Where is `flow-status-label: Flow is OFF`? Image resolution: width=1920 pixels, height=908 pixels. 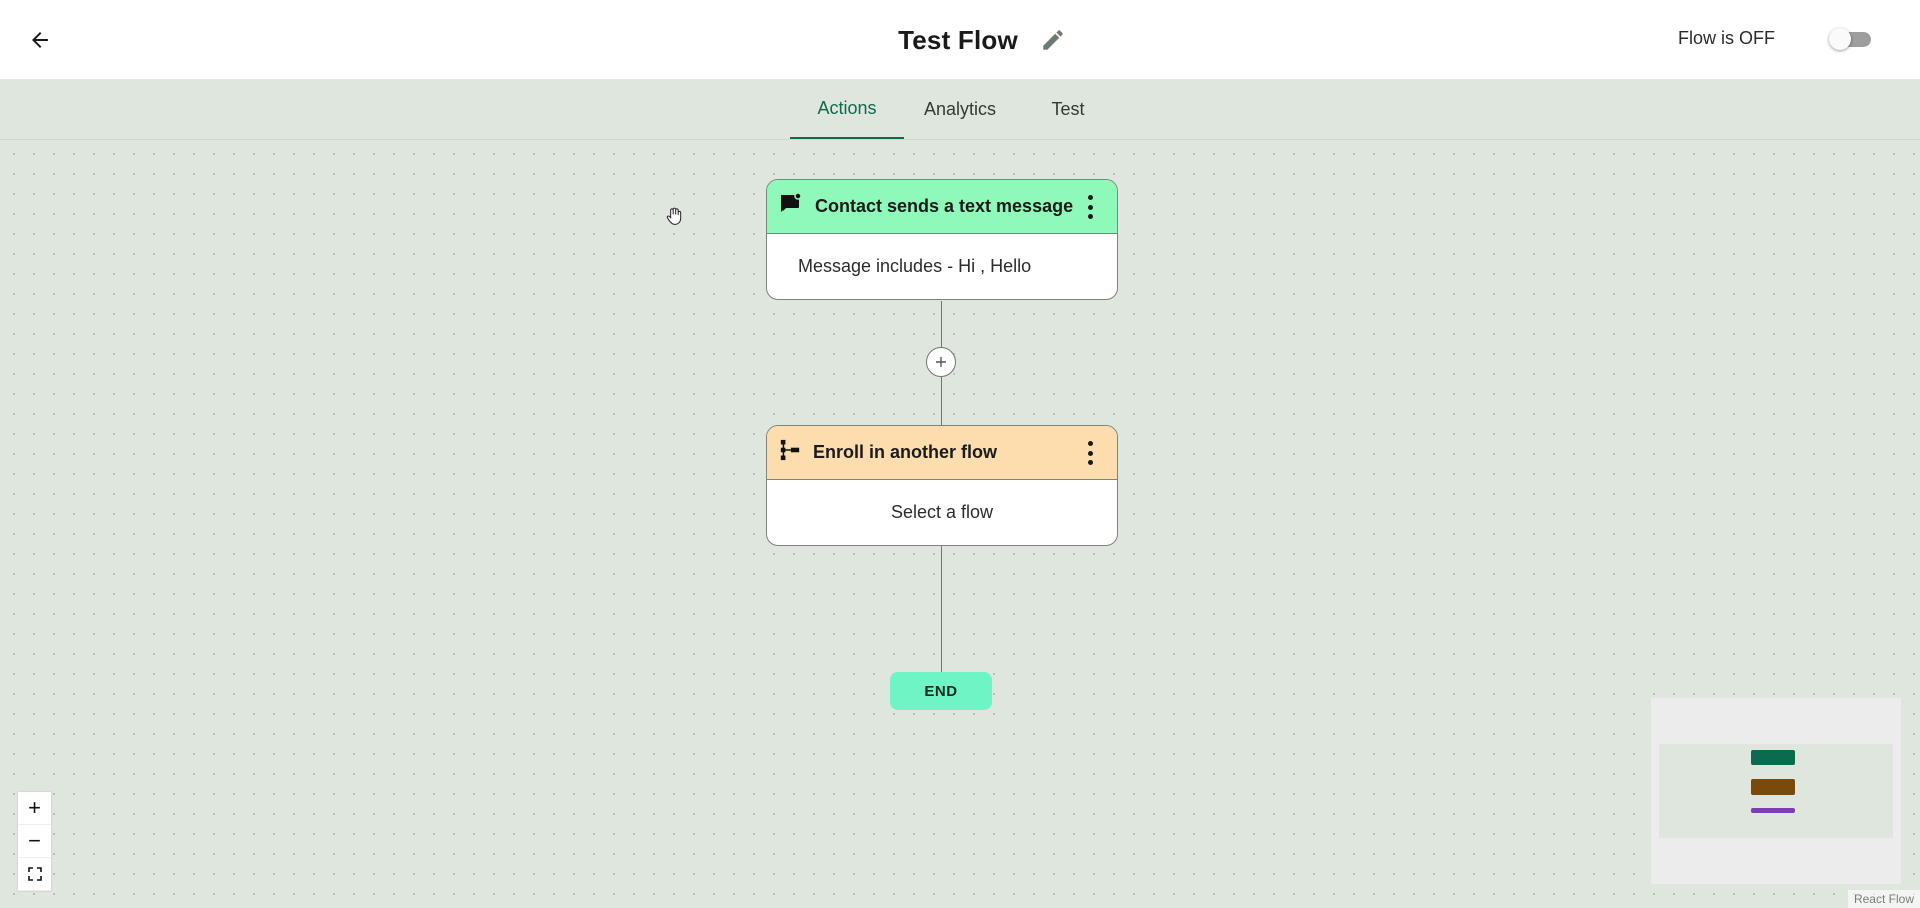 flow-status-label: Flow is OFF is located at coordinates (1726, 38).